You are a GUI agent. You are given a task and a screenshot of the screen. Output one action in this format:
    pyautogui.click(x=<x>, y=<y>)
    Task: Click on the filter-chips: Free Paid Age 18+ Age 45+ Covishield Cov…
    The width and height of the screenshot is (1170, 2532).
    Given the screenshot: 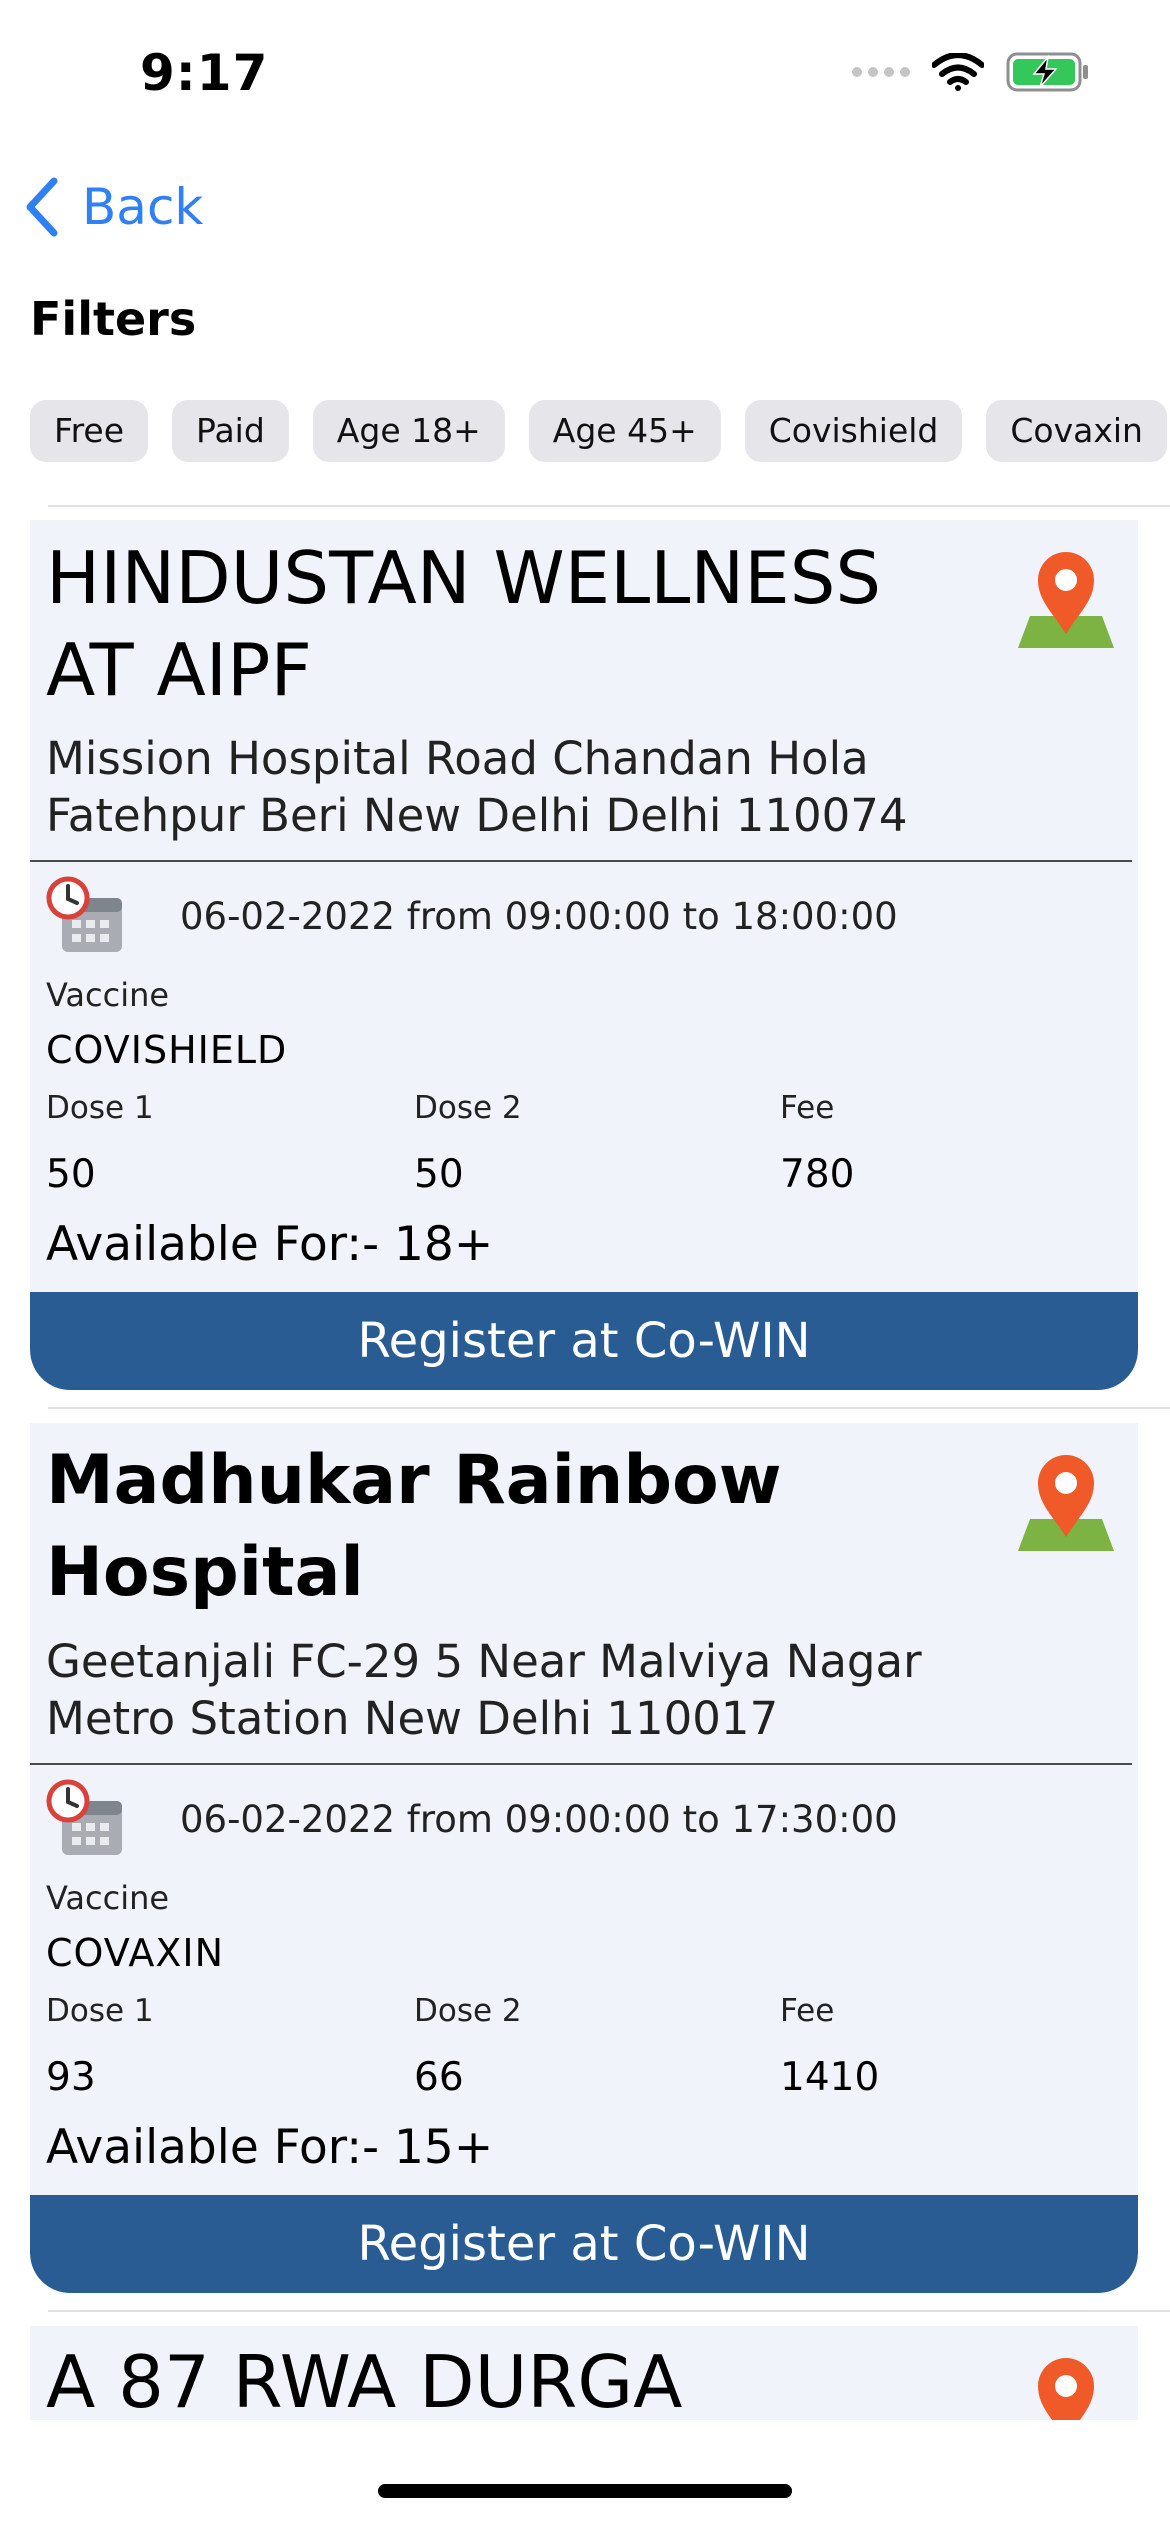 What is the action you would take?
    pyautogui.click(x=600, y=431)
    